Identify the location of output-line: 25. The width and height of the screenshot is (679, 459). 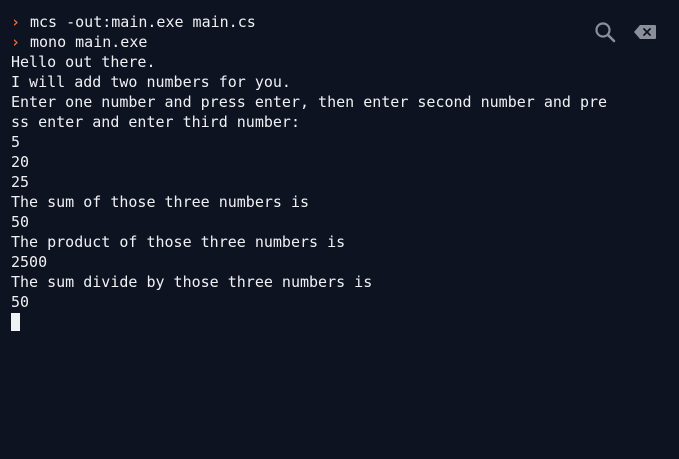
(20, 182).